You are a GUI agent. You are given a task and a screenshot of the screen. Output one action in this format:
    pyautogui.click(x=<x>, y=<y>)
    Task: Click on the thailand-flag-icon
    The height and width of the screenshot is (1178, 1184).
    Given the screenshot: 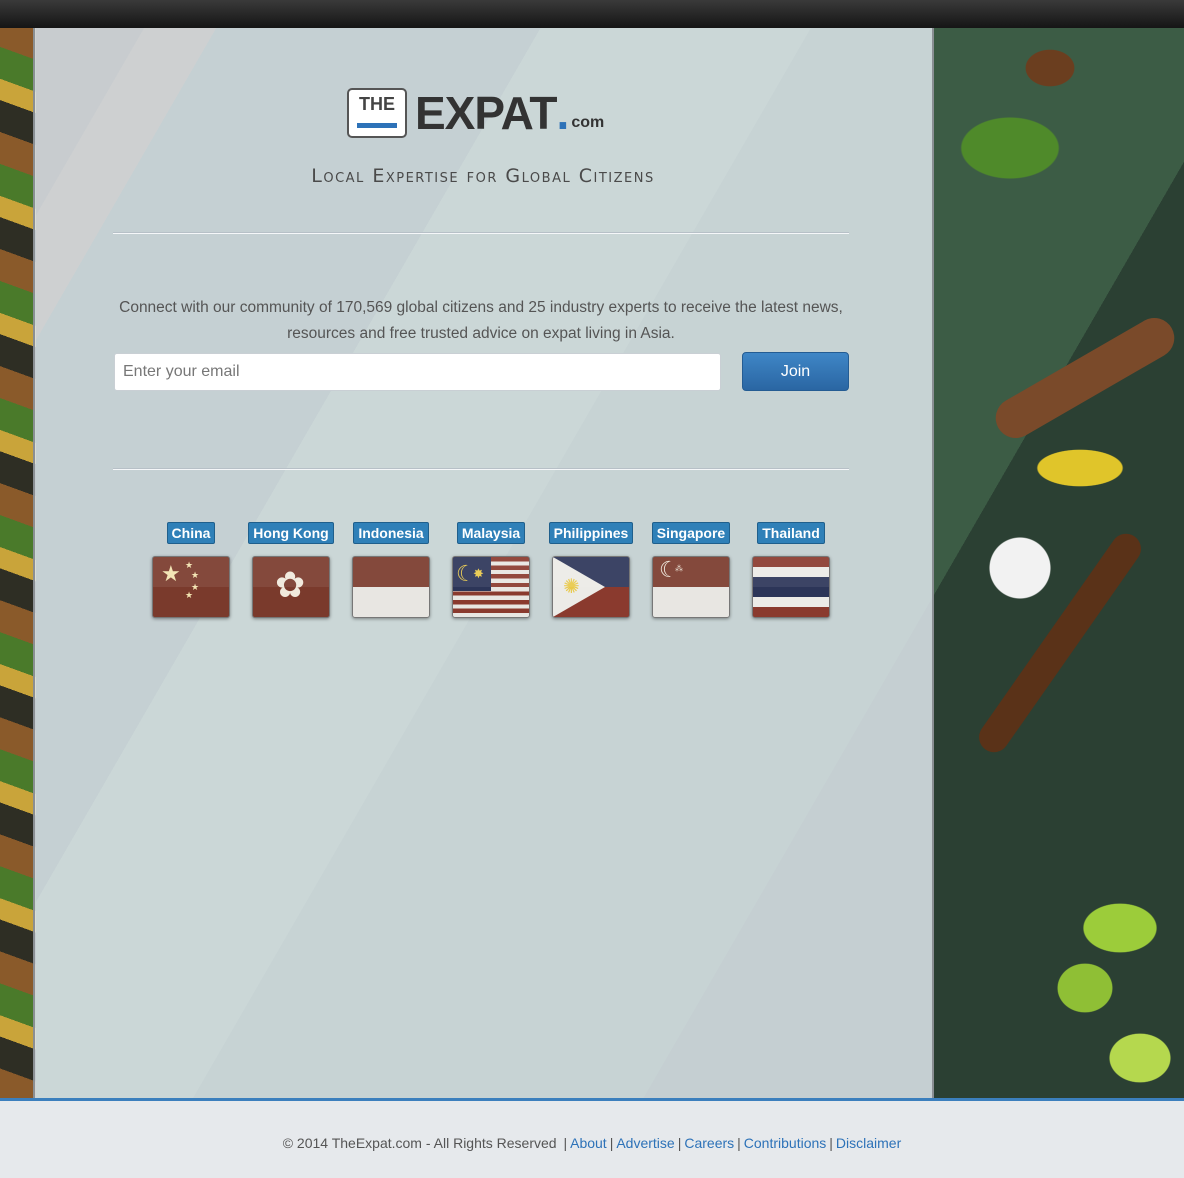 What is the action you would take?
    pyautogui.click(x=791, y=587)
    